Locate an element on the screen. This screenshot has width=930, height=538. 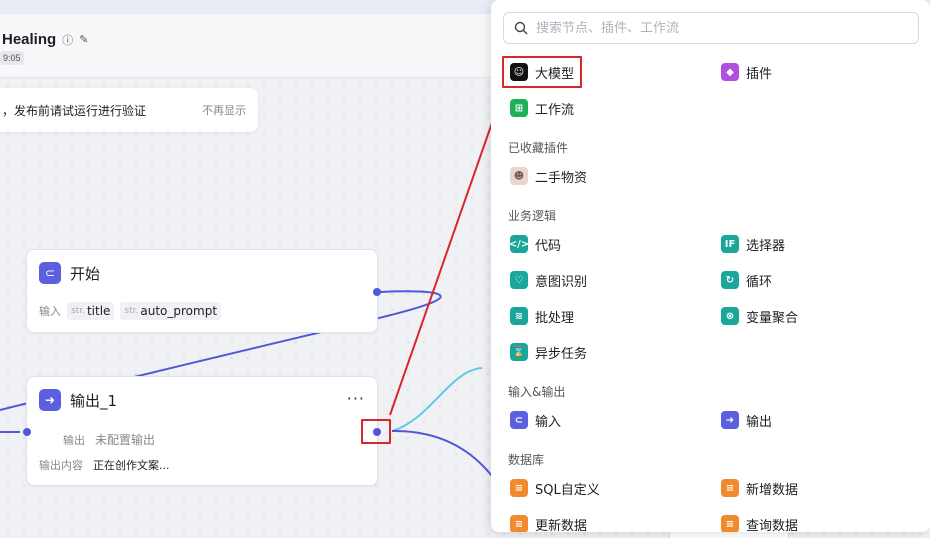
param-chip: str. auto_prompt is located at coordinates (171, 311).